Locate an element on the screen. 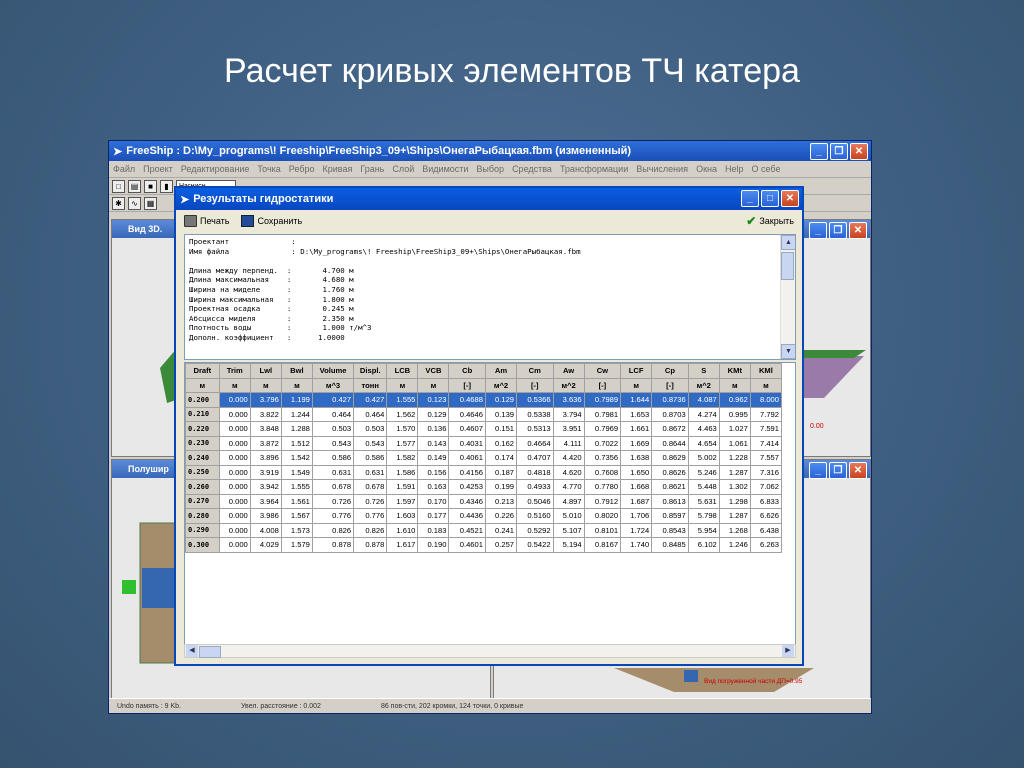 The width and height of the screenshot is (1024, 768). column-header: Cm is located at coordinates (535, 371).